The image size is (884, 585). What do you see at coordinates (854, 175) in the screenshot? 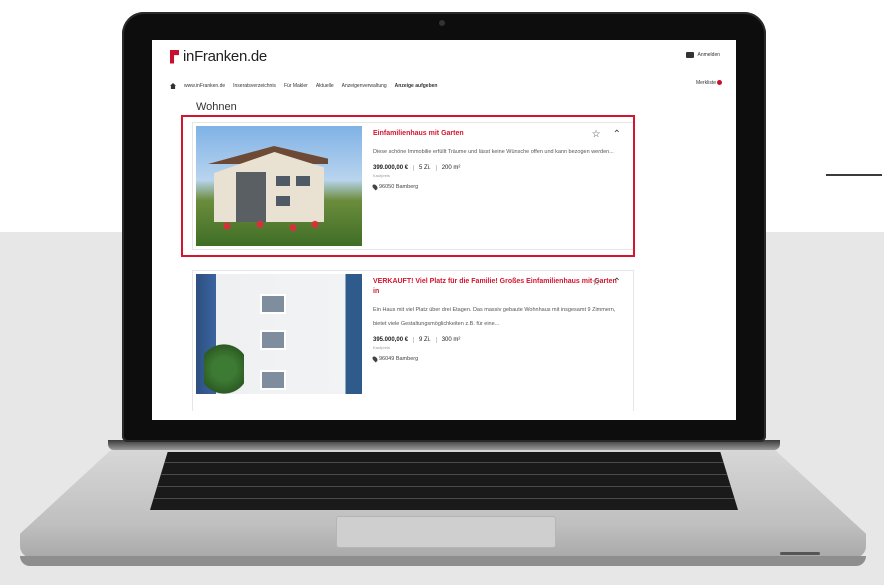
I see `decorative-line` at bounding box center [854, 175].